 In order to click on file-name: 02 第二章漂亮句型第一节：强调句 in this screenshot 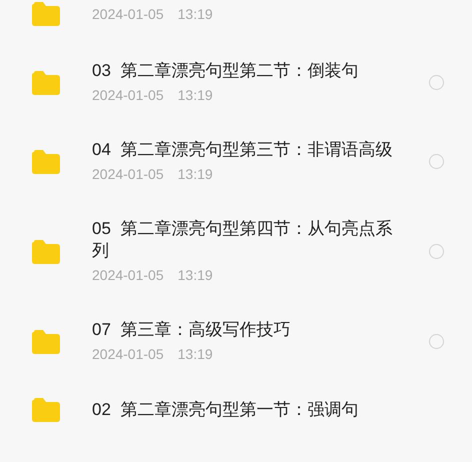, I will do `click(226, 410)`.